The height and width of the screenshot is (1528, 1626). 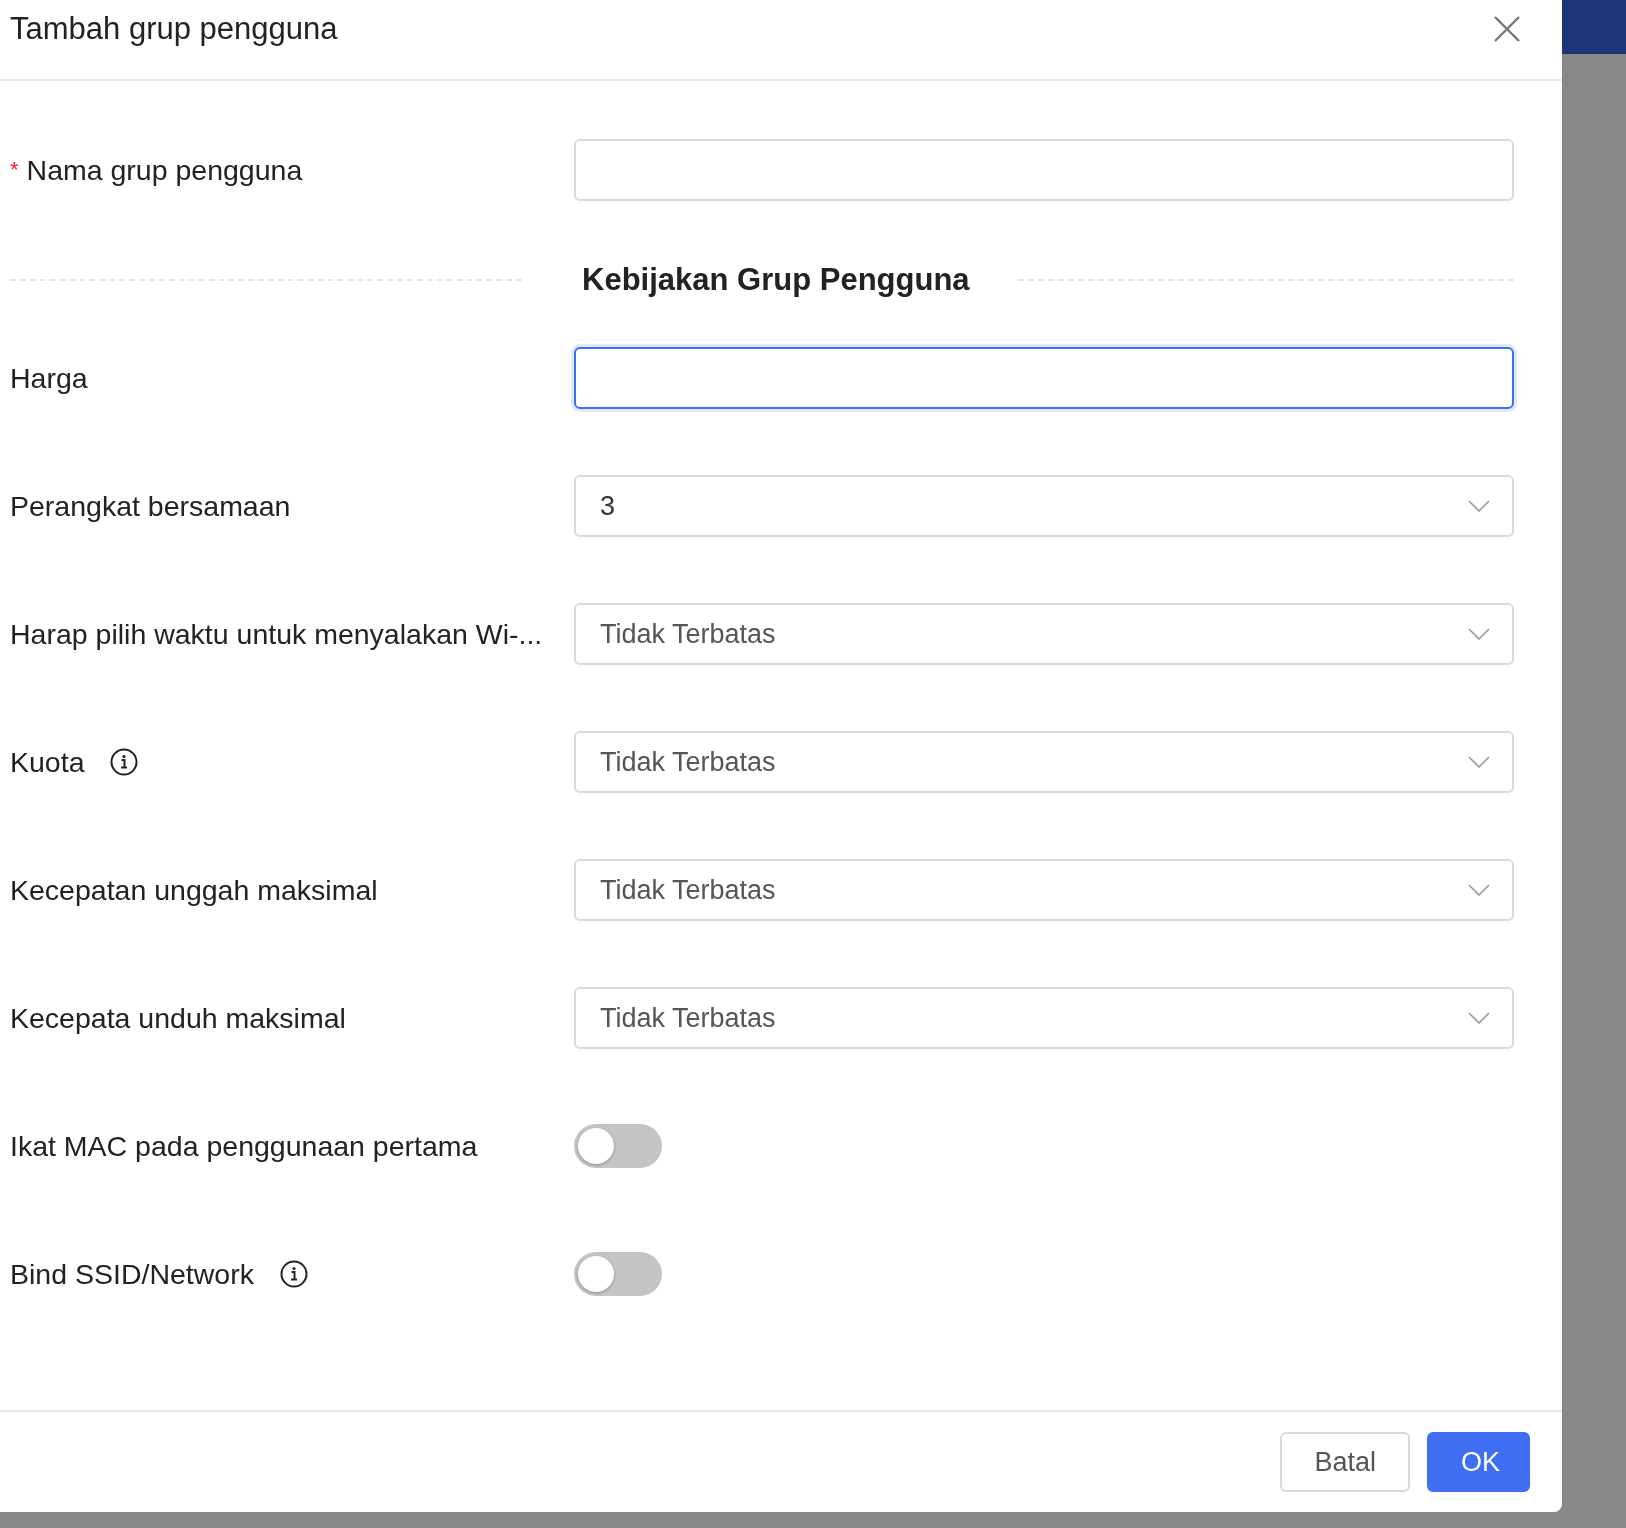 What do you see at coordinates (164, 170) in the screenshot?
I see `field-label: Nama grup pengguna` at bounding box center [164, 170].